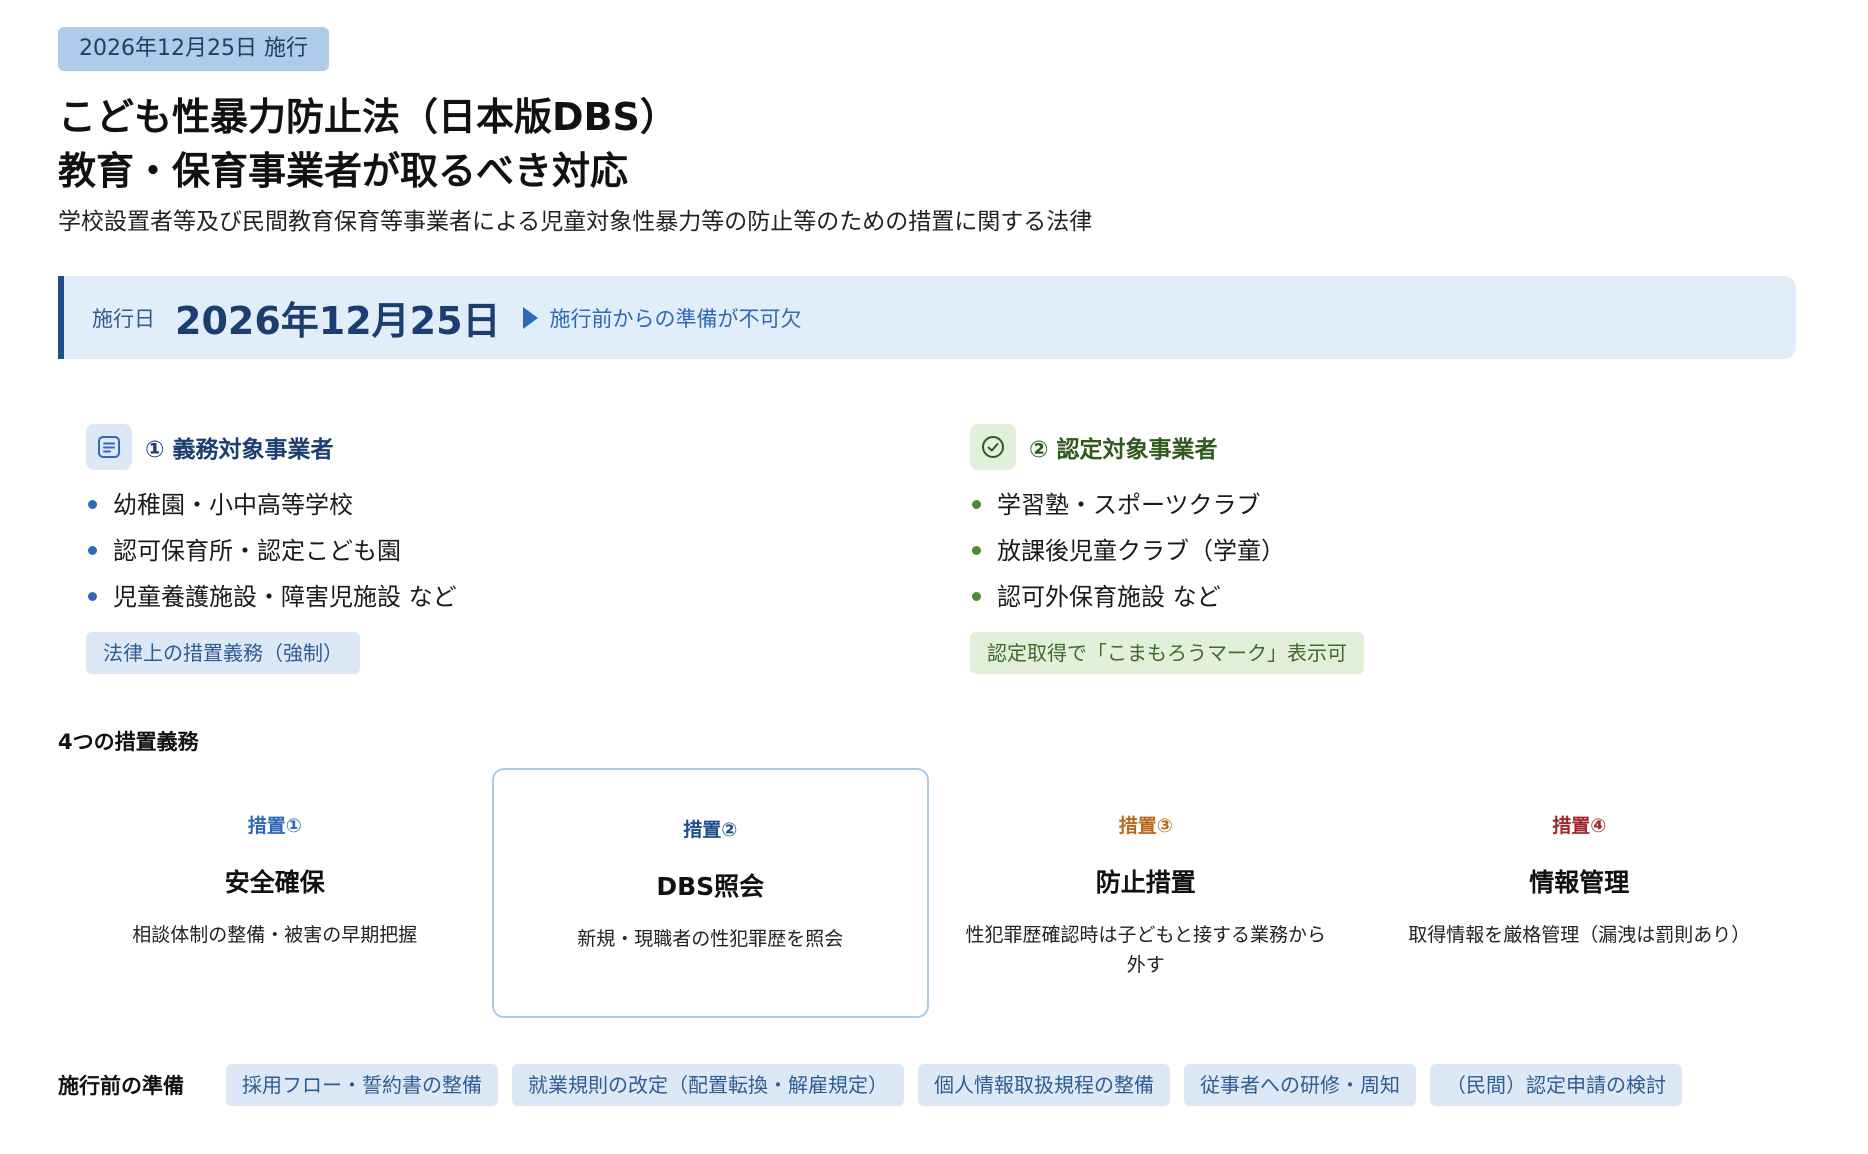  I want to click on page-title-line2: 教育・保育事業者が取るべき対応, so click(343, 171).